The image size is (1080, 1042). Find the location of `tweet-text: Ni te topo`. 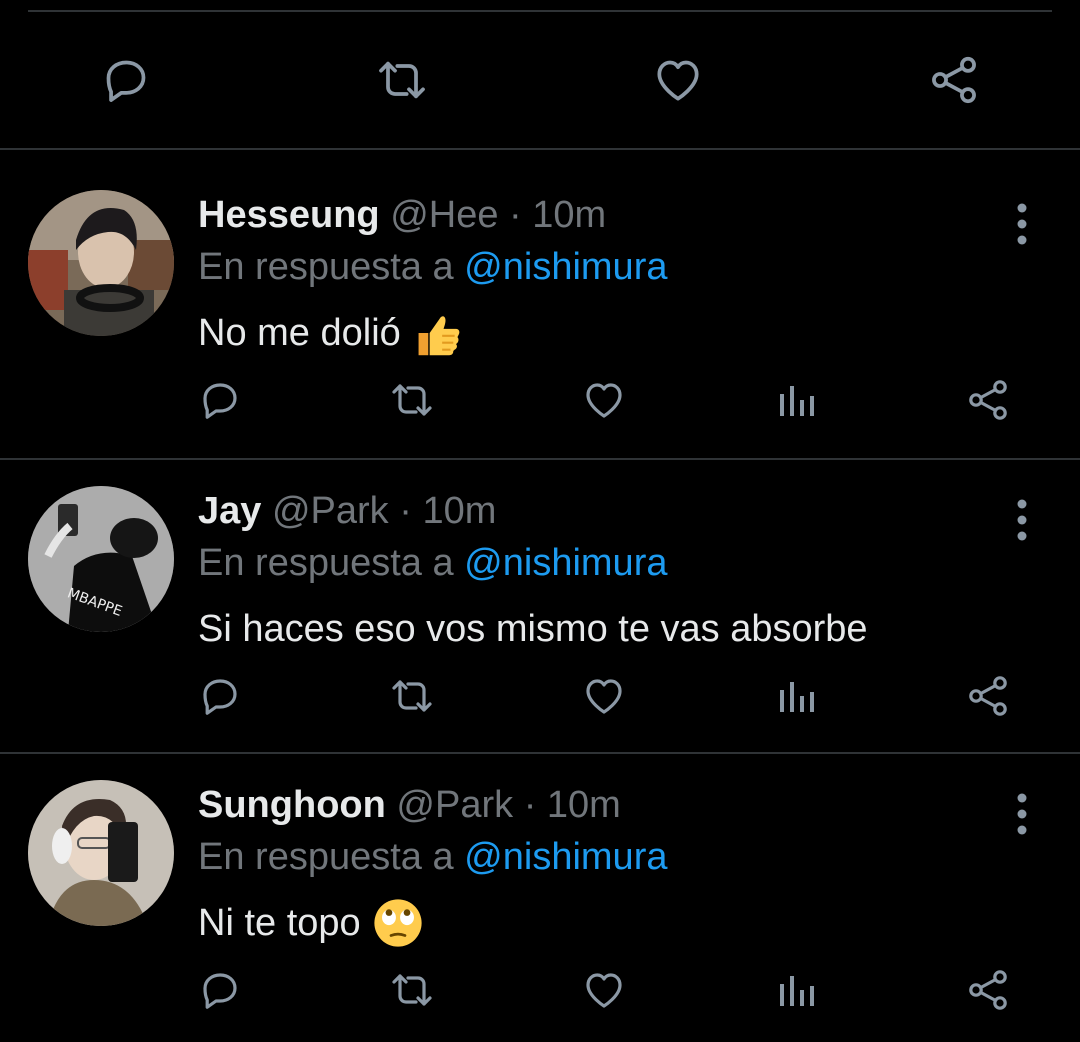

tweet-text: Ni te topo is located at coordinates (310, 923).